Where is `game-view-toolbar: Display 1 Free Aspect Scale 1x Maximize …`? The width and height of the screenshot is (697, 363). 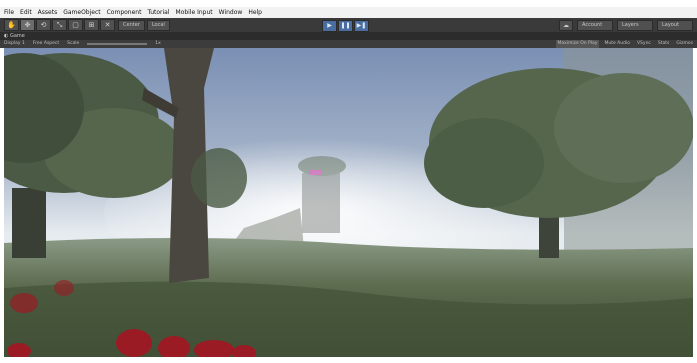 game-view-toolbar: Display 1 Free Aspect Scale 1x Maximize … is located at coordinates (348, 44).